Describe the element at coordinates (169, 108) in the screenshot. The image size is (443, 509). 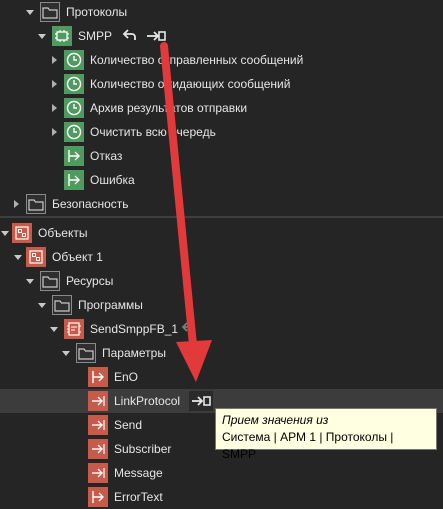
I see `tree-label: Архив результатов отправки` at that location.